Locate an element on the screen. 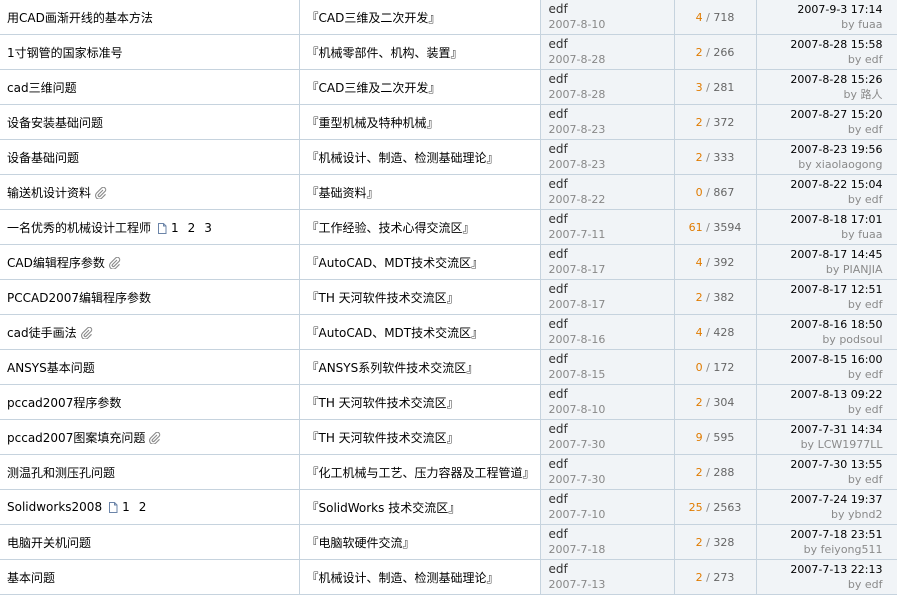 The image size is (897, 595). reply-count: 4 is located at coordinates (699, 262).